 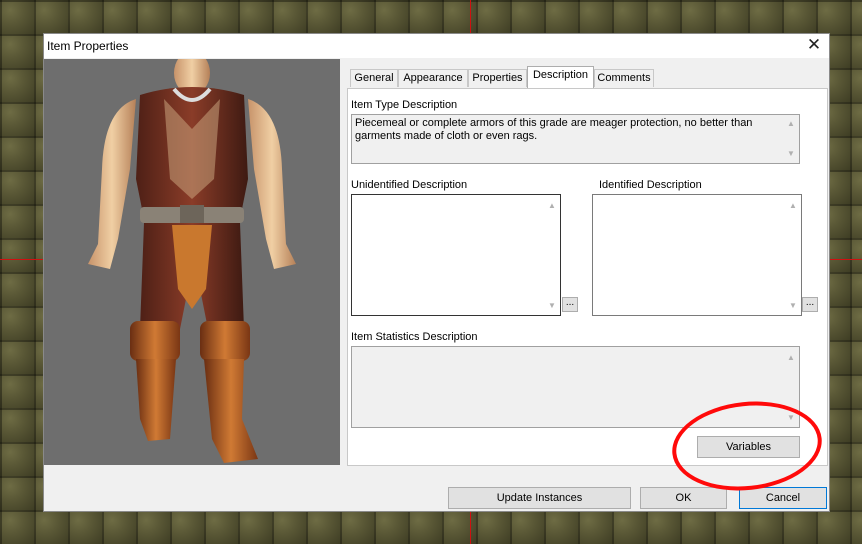 What do you see at coordinates (814, 45) in the screenshot?
I see `close-icon: ✕` at bounding box center [814, 45].